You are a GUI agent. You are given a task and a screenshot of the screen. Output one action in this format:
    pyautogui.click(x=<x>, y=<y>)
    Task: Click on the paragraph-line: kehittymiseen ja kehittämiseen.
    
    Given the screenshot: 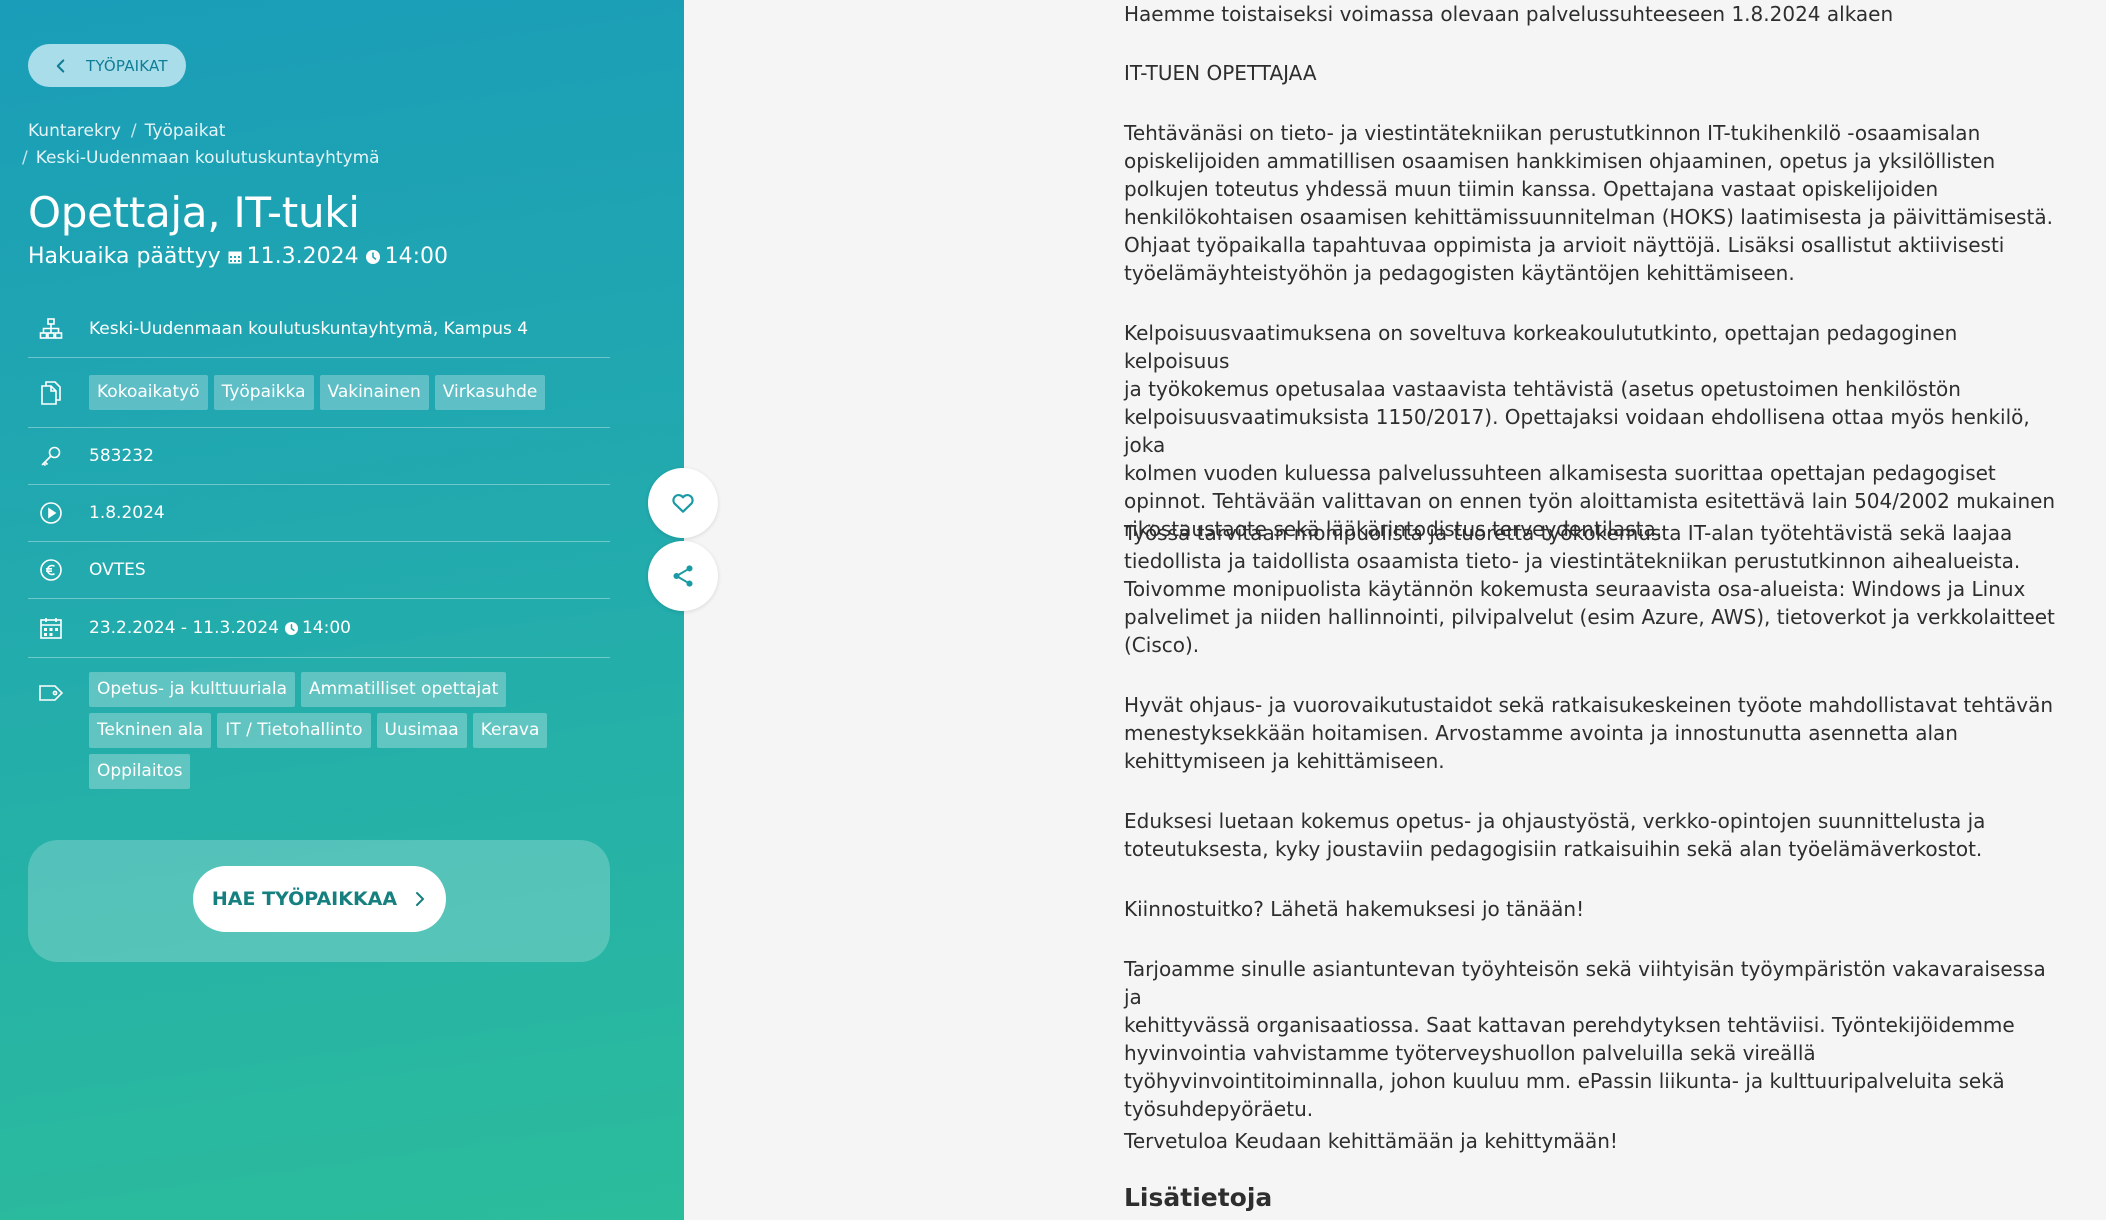 What is the action you would take?
    pyautogui.click(x=1284, y=761)
    